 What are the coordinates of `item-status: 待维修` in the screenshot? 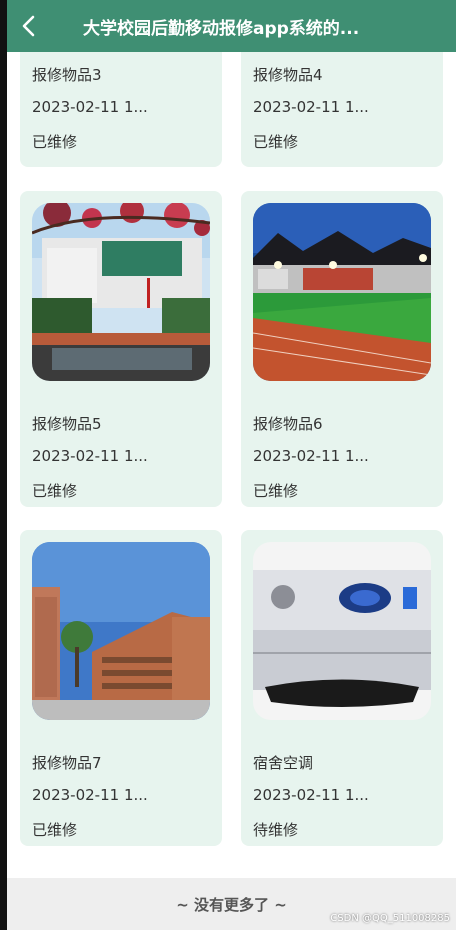 It's located at (276, 830).